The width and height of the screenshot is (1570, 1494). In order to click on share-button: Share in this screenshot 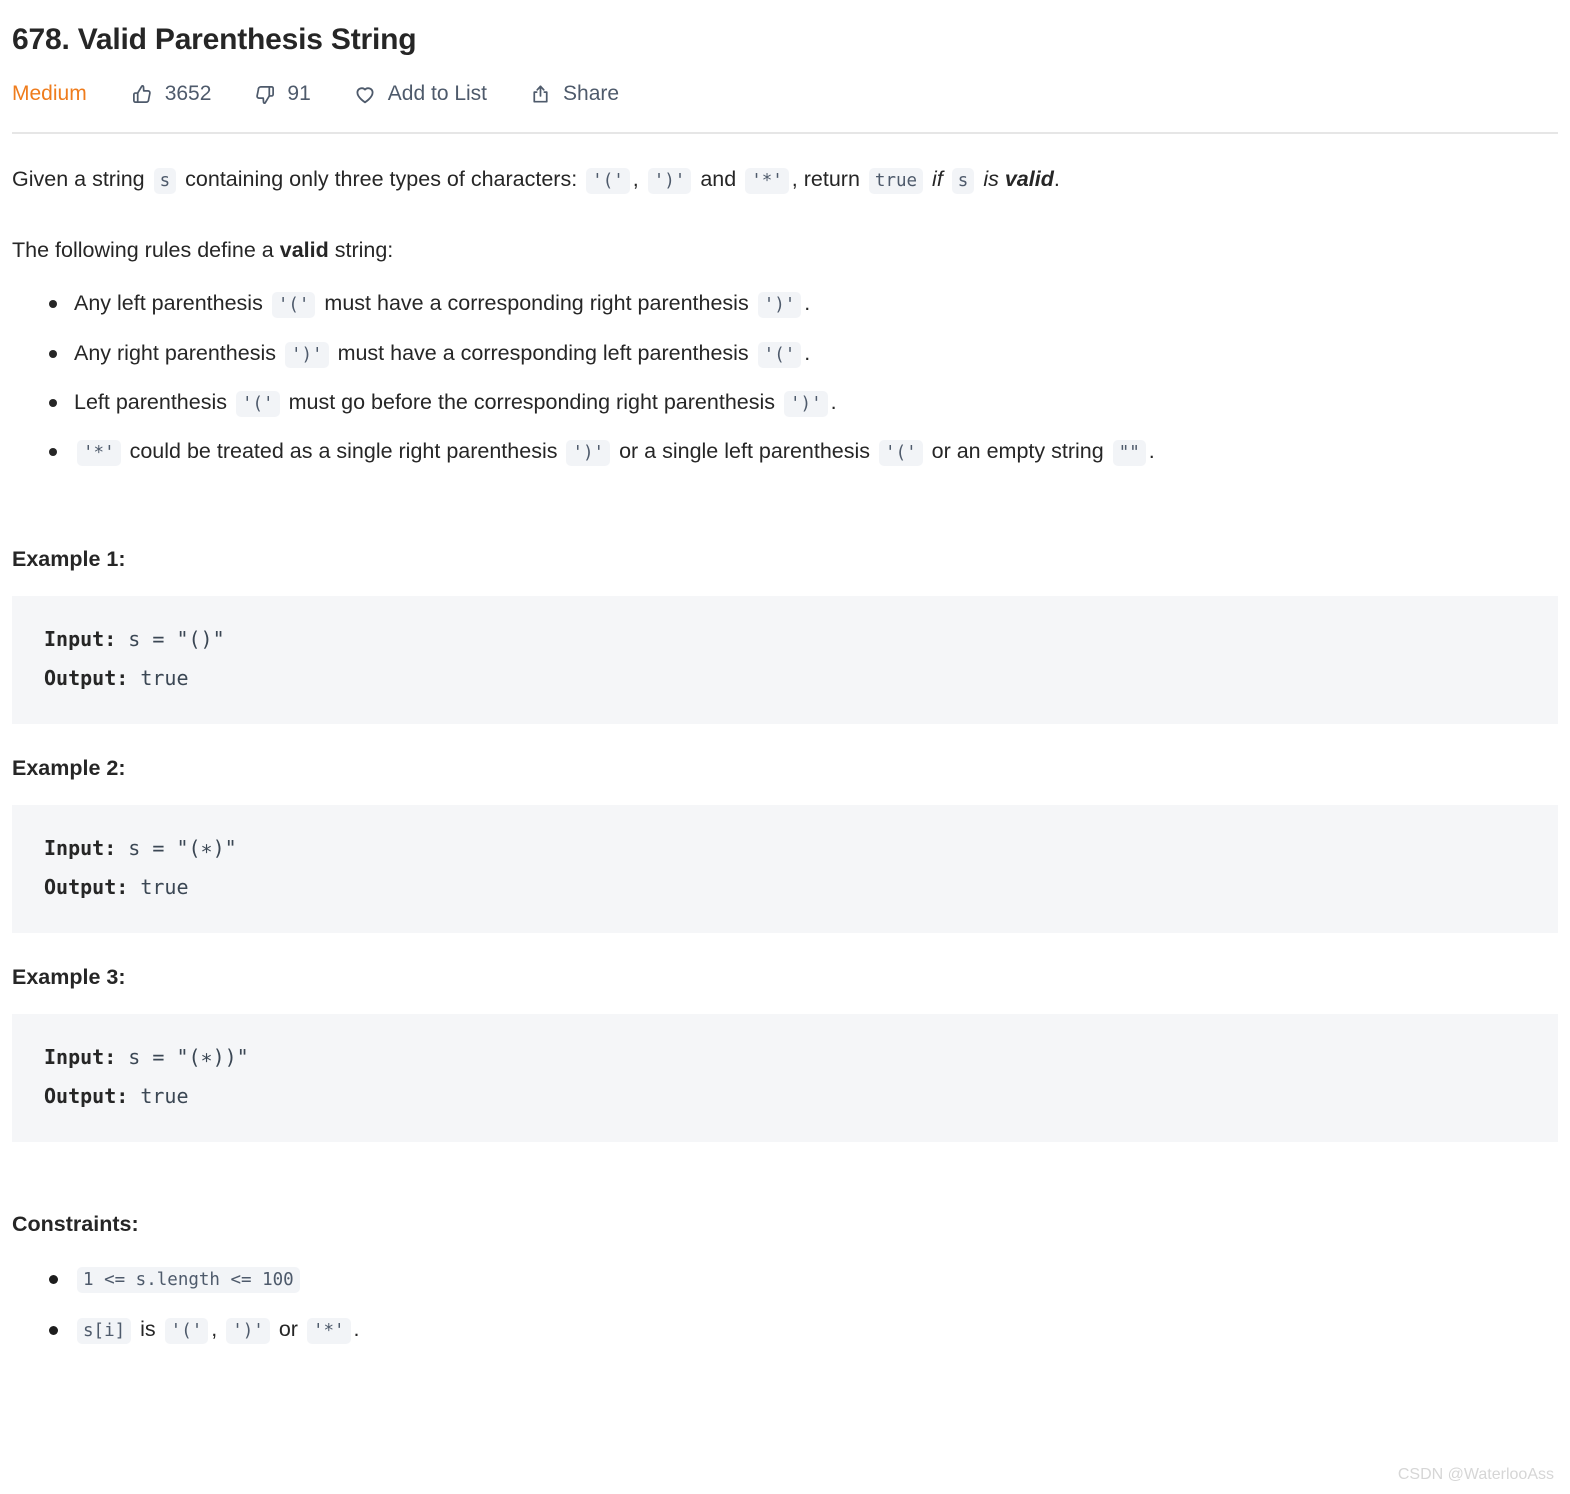, I will do `click(574, 94)`.